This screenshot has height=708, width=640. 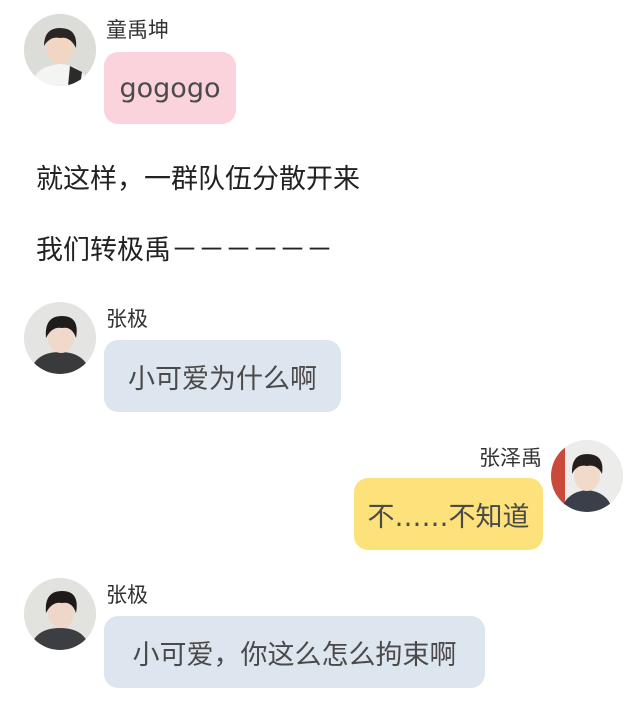 What do you see at coordinates (294, 652) in the screenshot?
I see `message-bubble: 小可爱，你这么怎么拘束啊` at bounding box center [294, 652].